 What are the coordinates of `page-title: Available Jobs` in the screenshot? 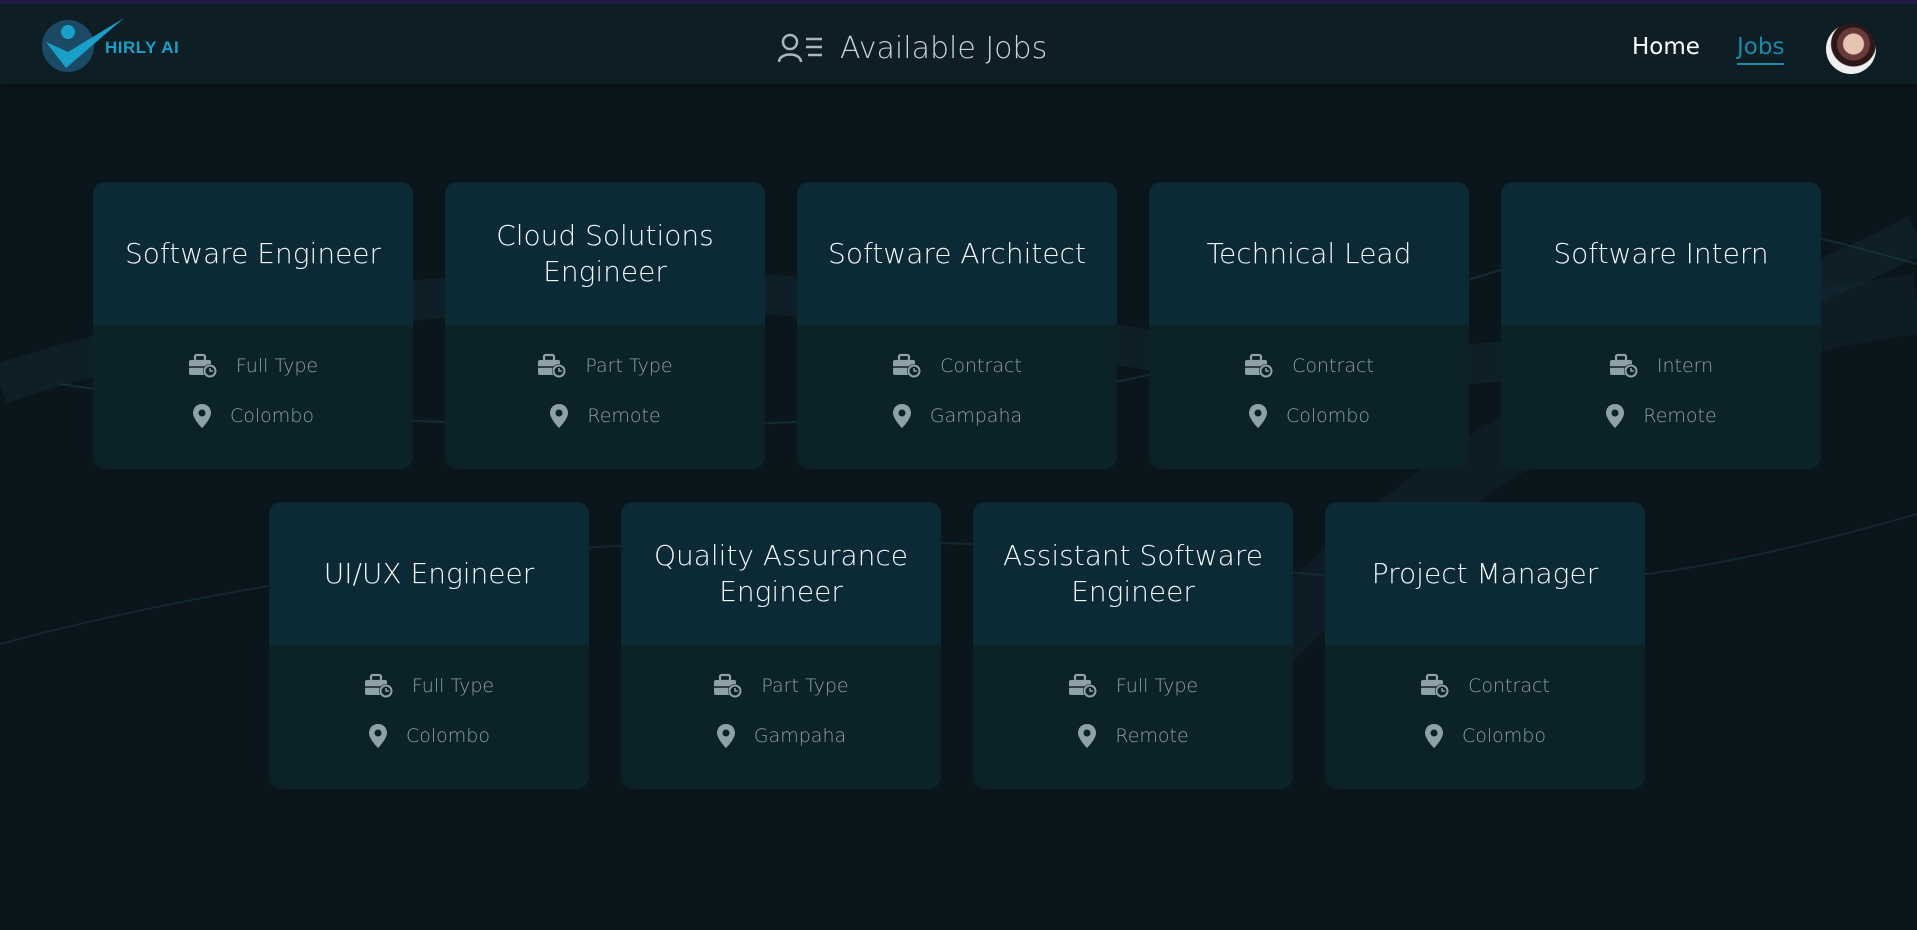 It's located at (912, 48).